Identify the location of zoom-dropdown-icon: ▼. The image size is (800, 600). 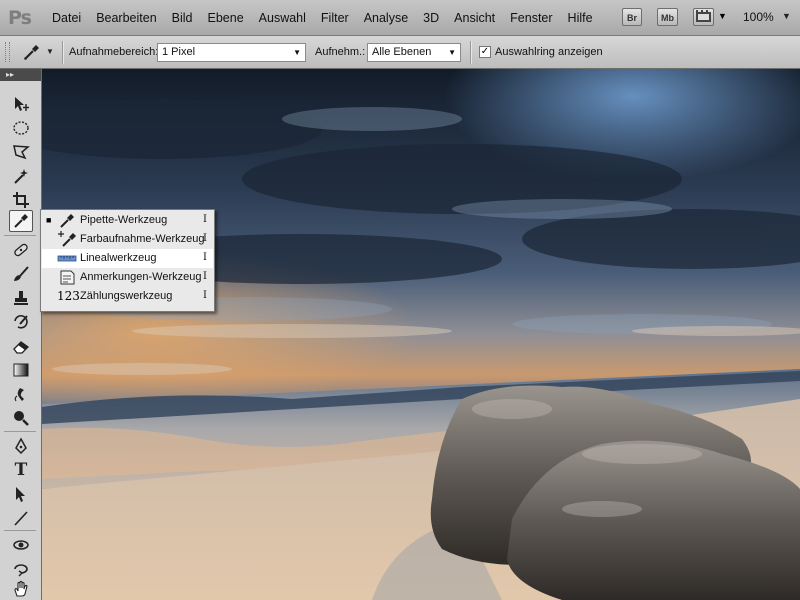
(786, 16).